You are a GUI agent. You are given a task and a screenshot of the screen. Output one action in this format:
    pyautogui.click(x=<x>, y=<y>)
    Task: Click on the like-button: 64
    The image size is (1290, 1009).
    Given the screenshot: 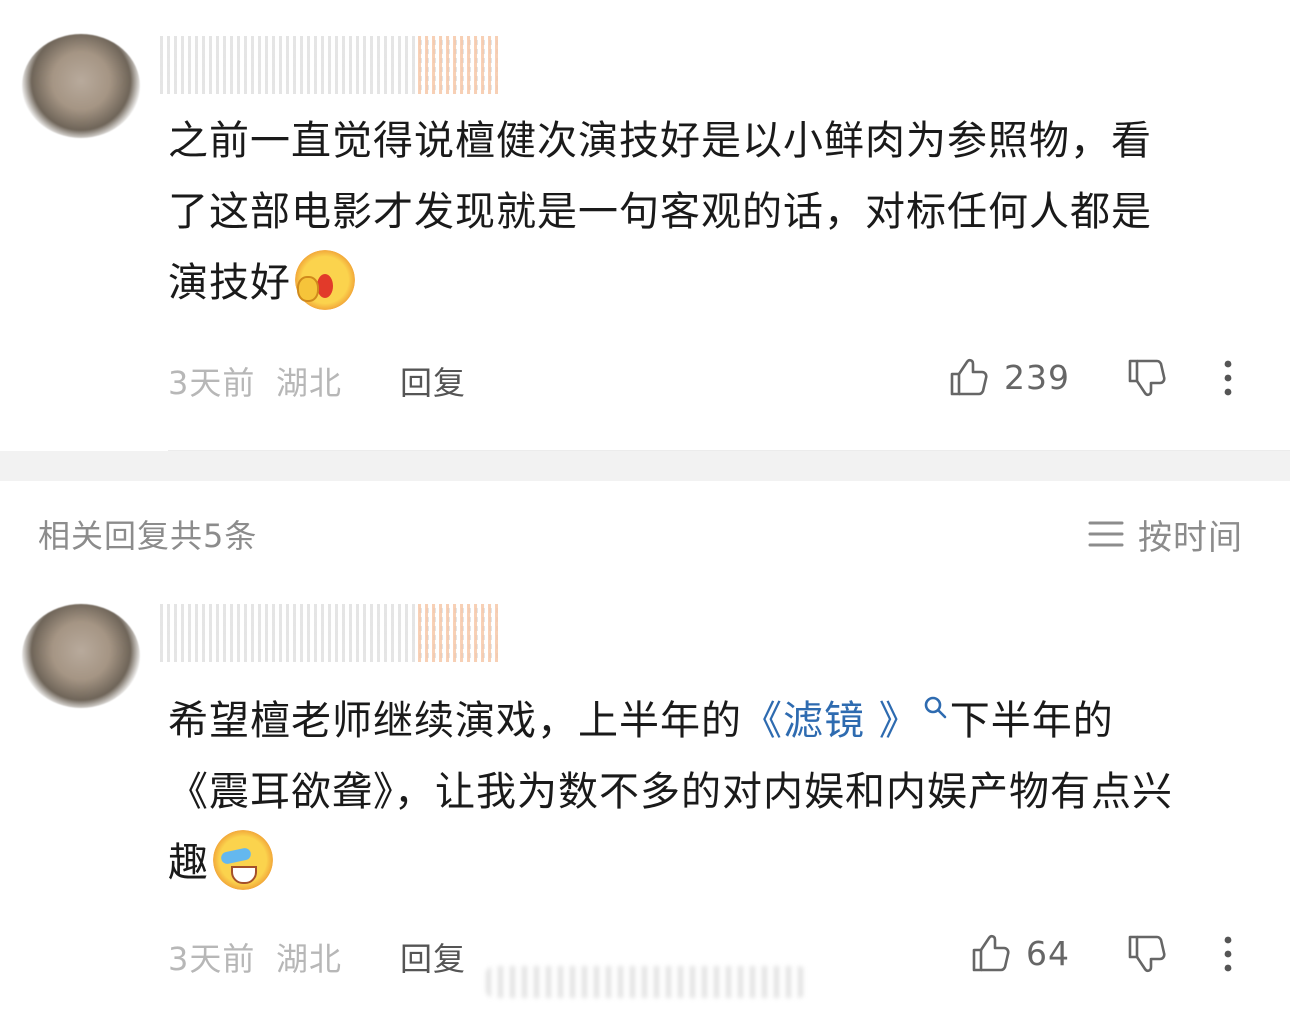 What is the action you would take?
    pyautogui.click(x=1019, y=953)
    